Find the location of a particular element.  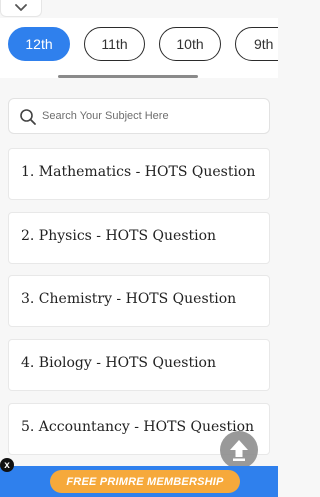

subject-label: 3. Chemistry - HOTS Question is located at coordinates (129, 299).